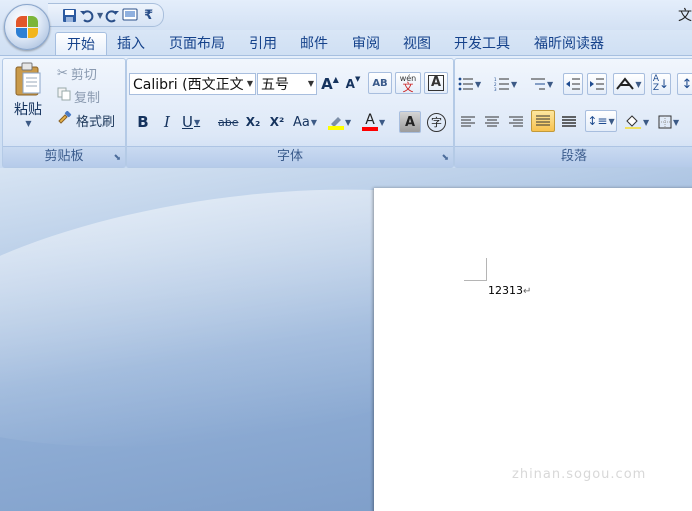 The height and width of the screenshot is (511, 692). Describe the element at coordinates (117, 158) in the screenshot. I see `clipboard-launcher-icon: ⬊` at that location.